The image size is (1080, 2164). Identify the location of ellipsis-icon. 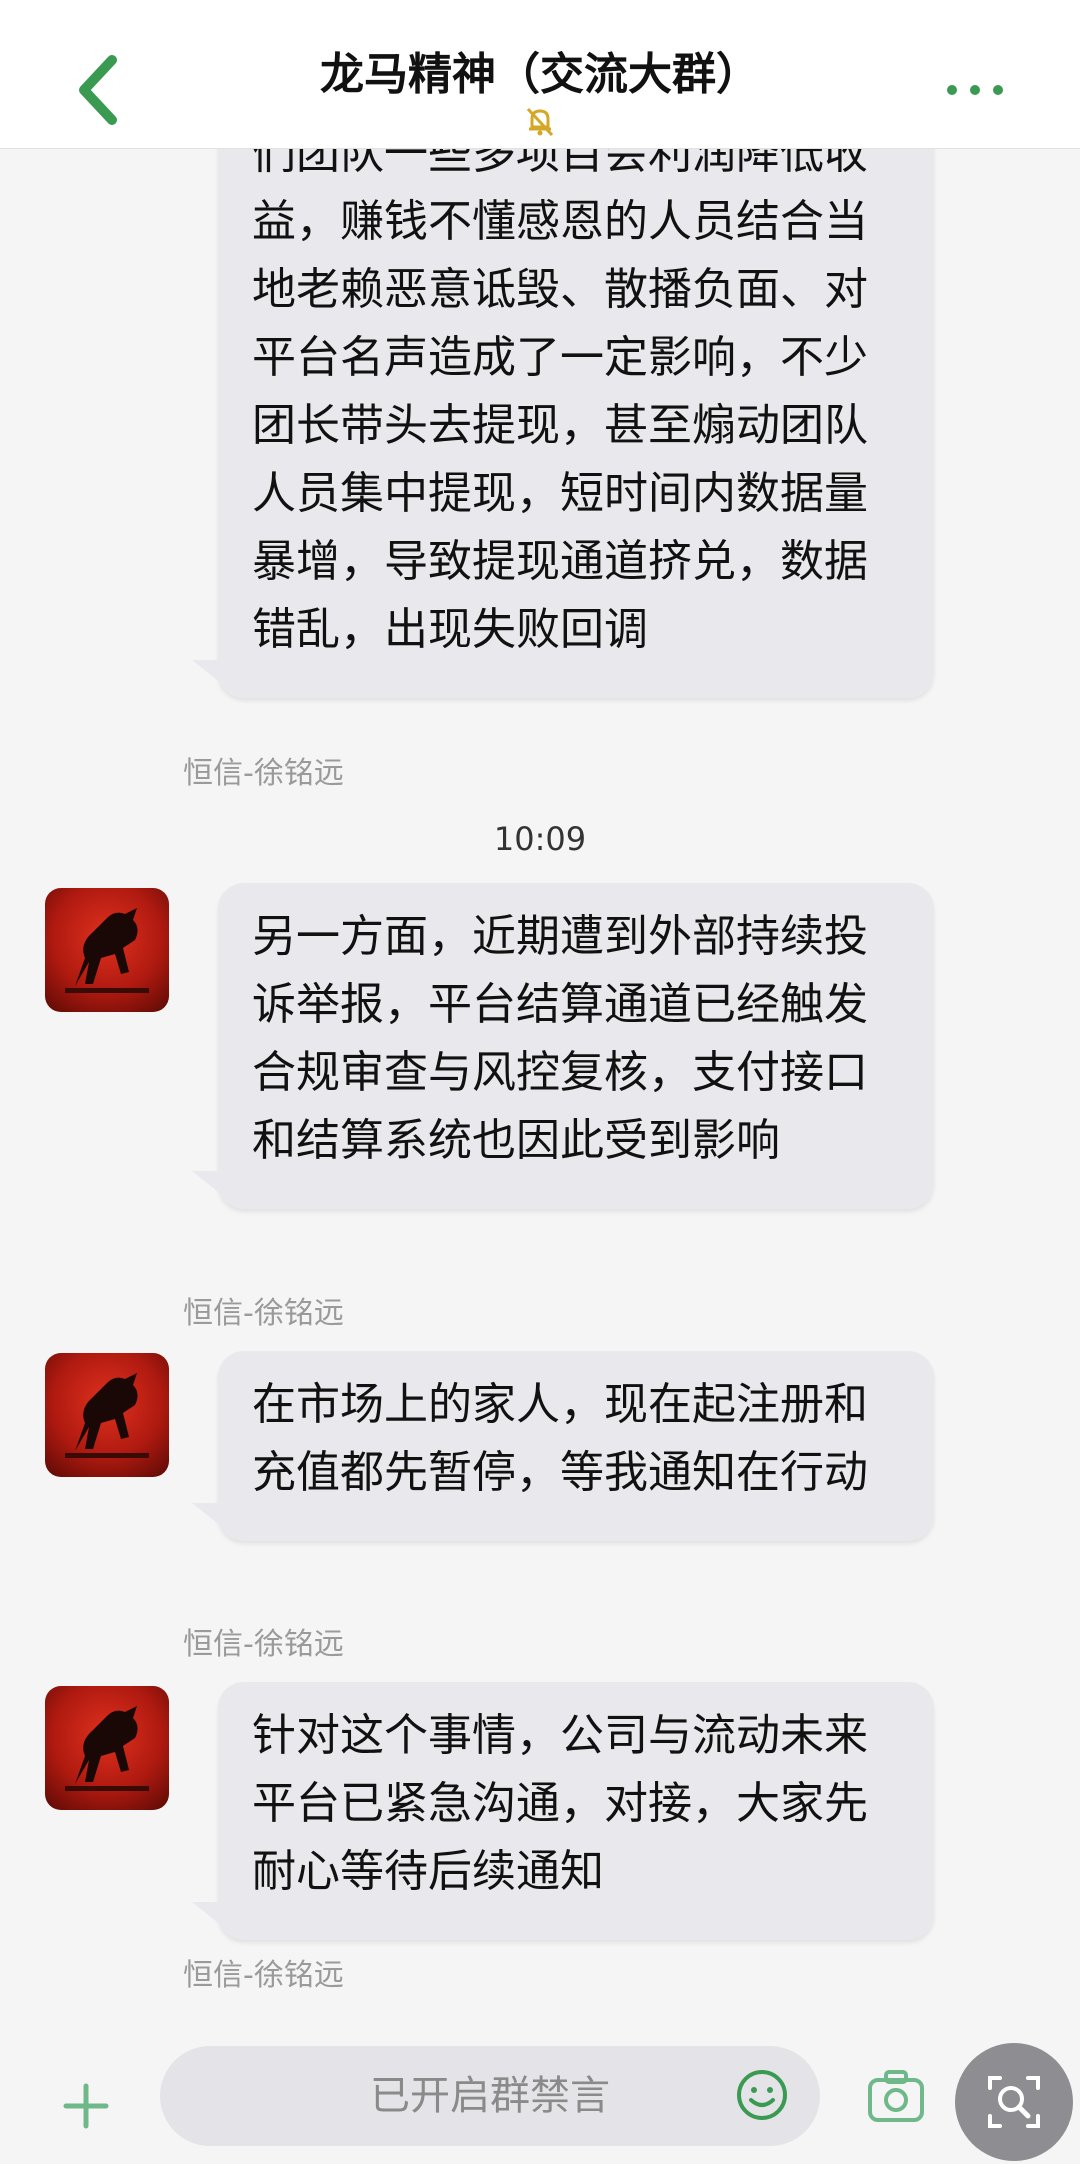
(975, 90).